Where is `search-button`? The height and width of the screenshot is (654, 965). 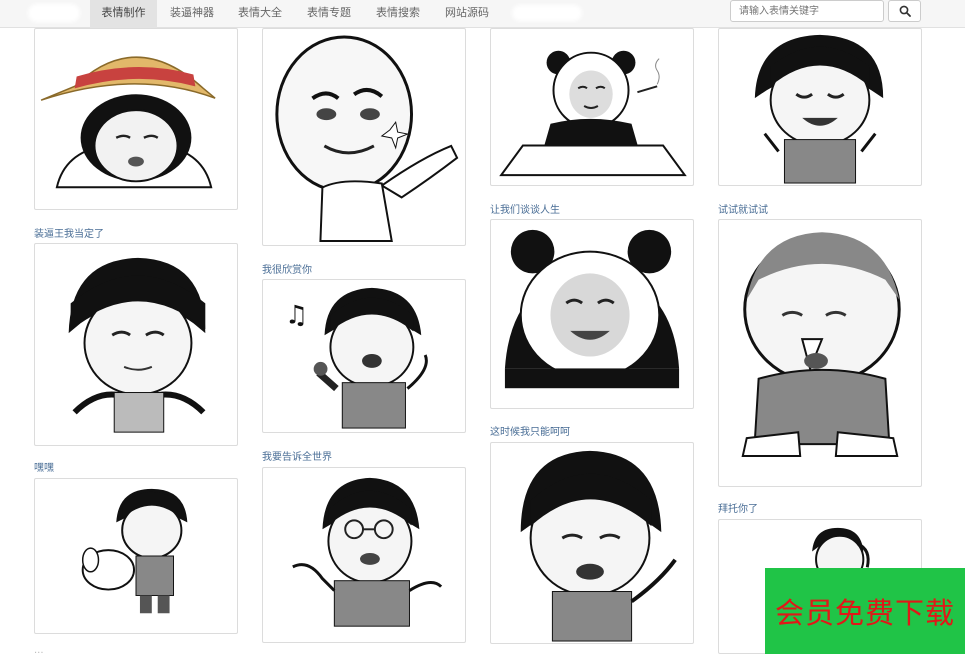
search-button is located at coordinates (904, 11).